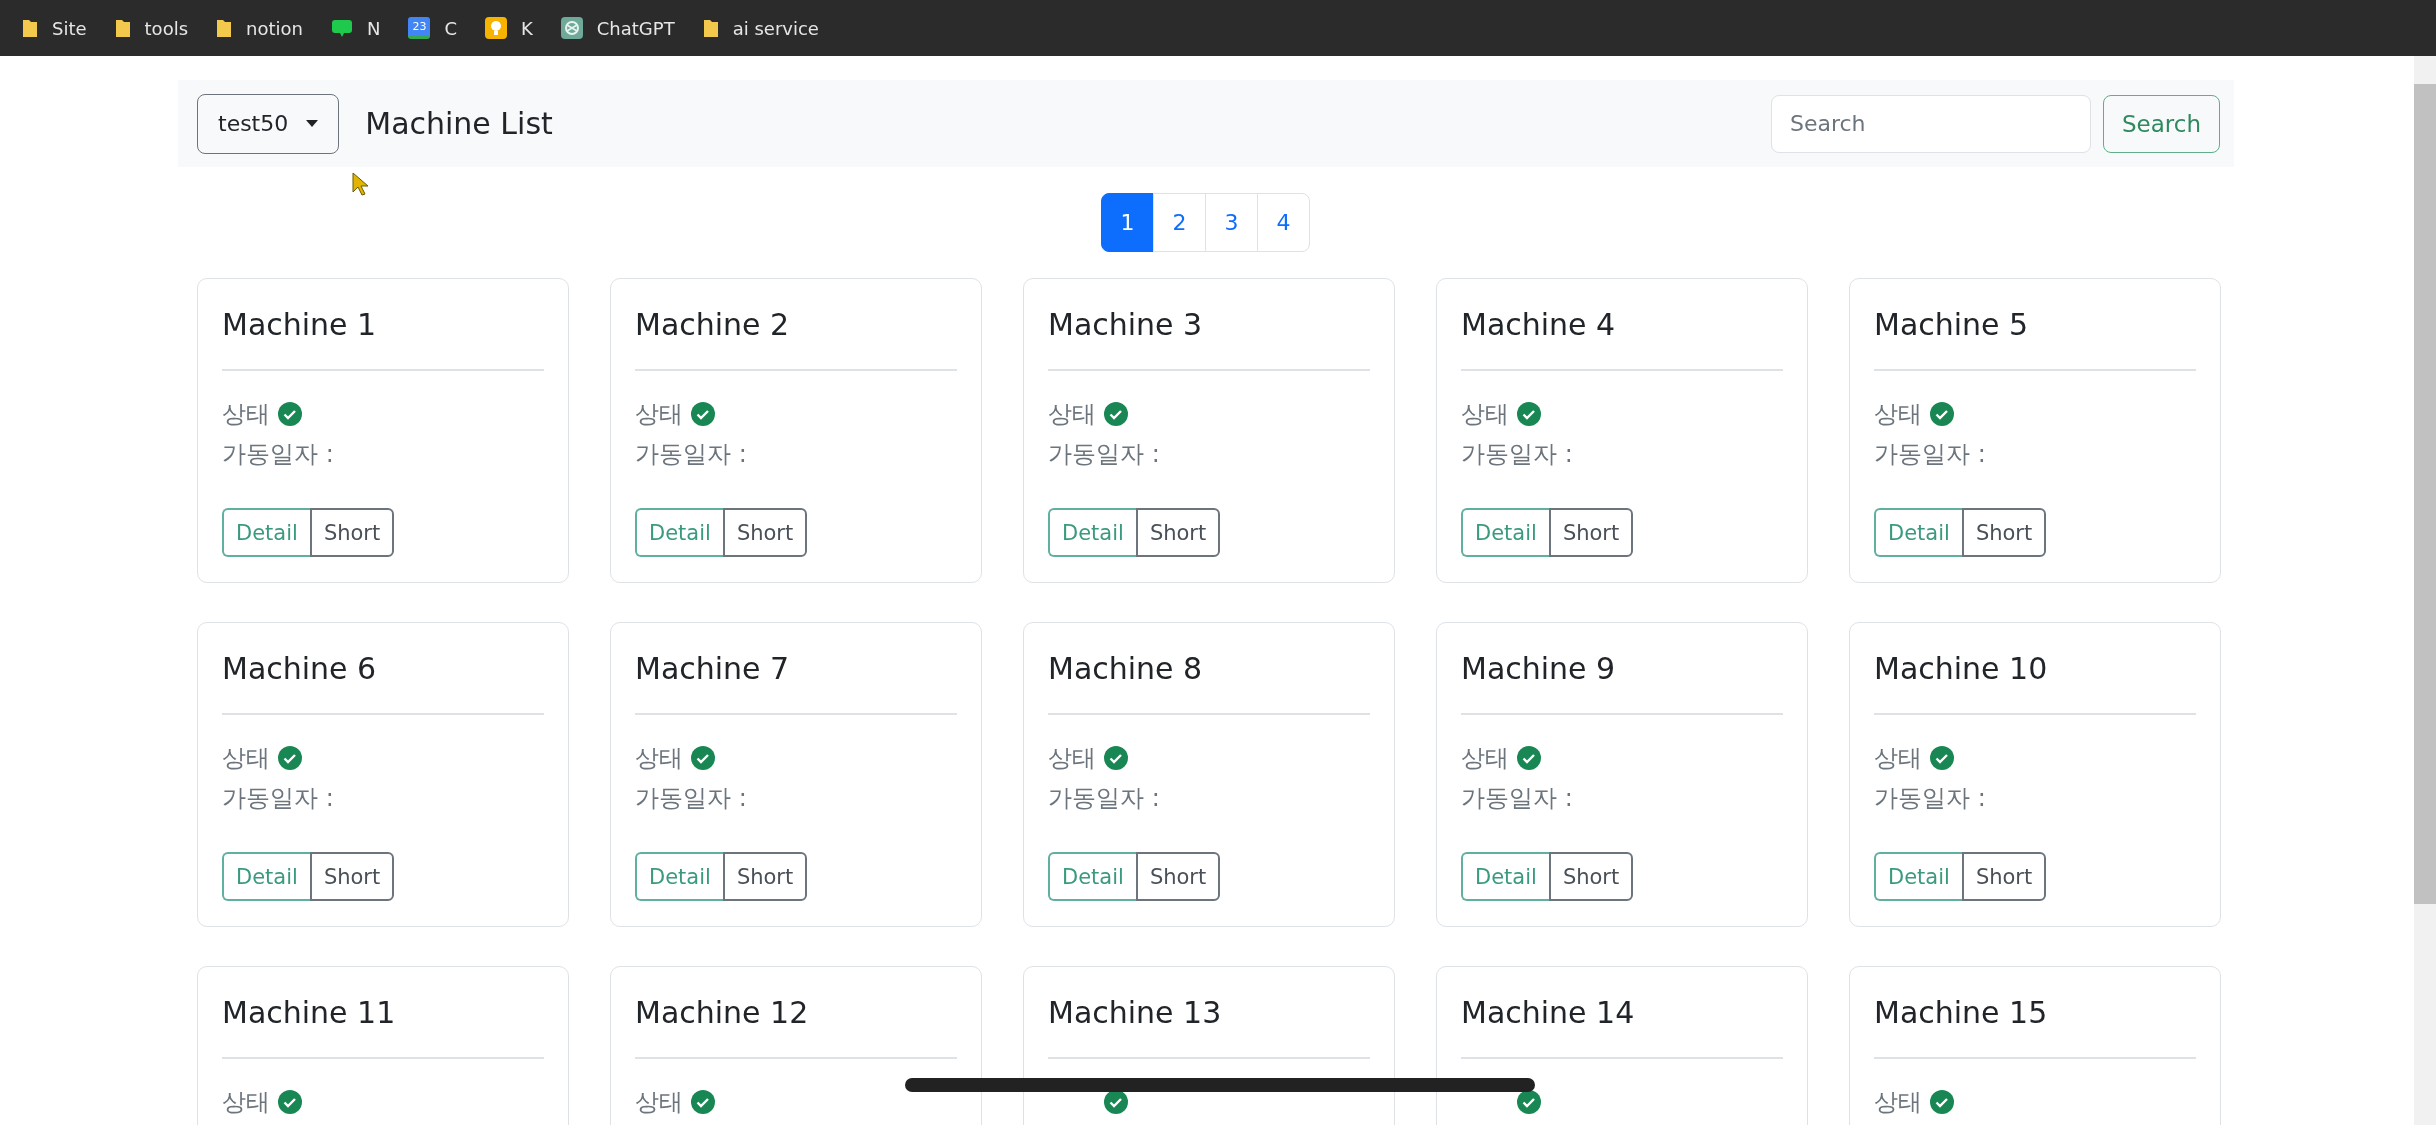 The width and height of the screenshot is (2436, 1125). Describe the element at coordinates (496, 28) in the screenshot. I see `lightbulb-icon` at that location.